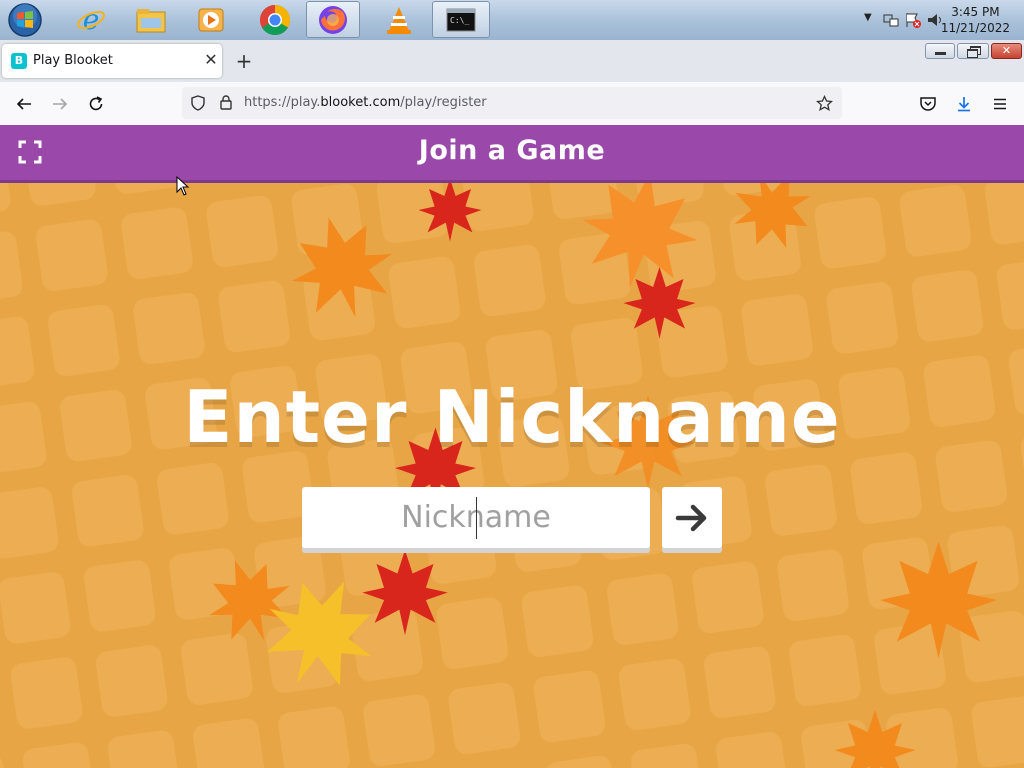 The width and height of the screenshot is (1024, 768). I want to click on clock-date: 11/21/2022, so click(975, 28).